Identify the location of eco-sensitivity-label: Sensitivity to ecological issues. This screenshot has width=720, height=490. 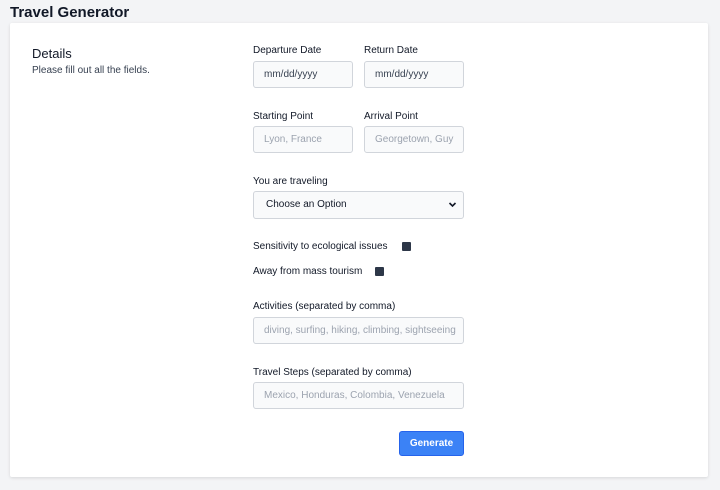
(320, 246).